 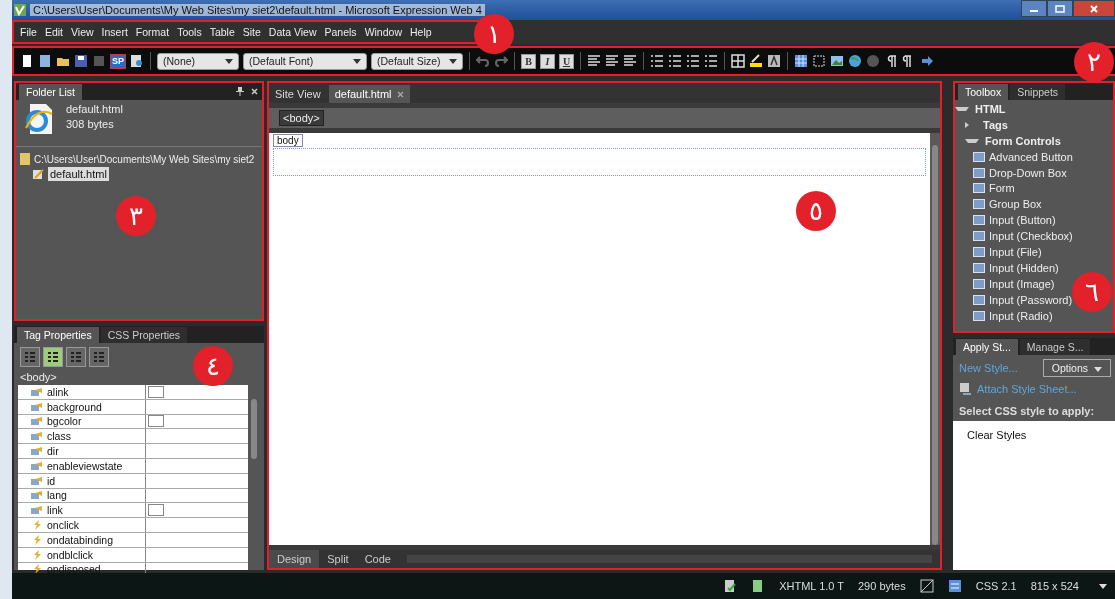 What do you see at coordinates (133, 555) in the screenshot?
I see `property-row: ondblclick` at bounding box center [133, 555].